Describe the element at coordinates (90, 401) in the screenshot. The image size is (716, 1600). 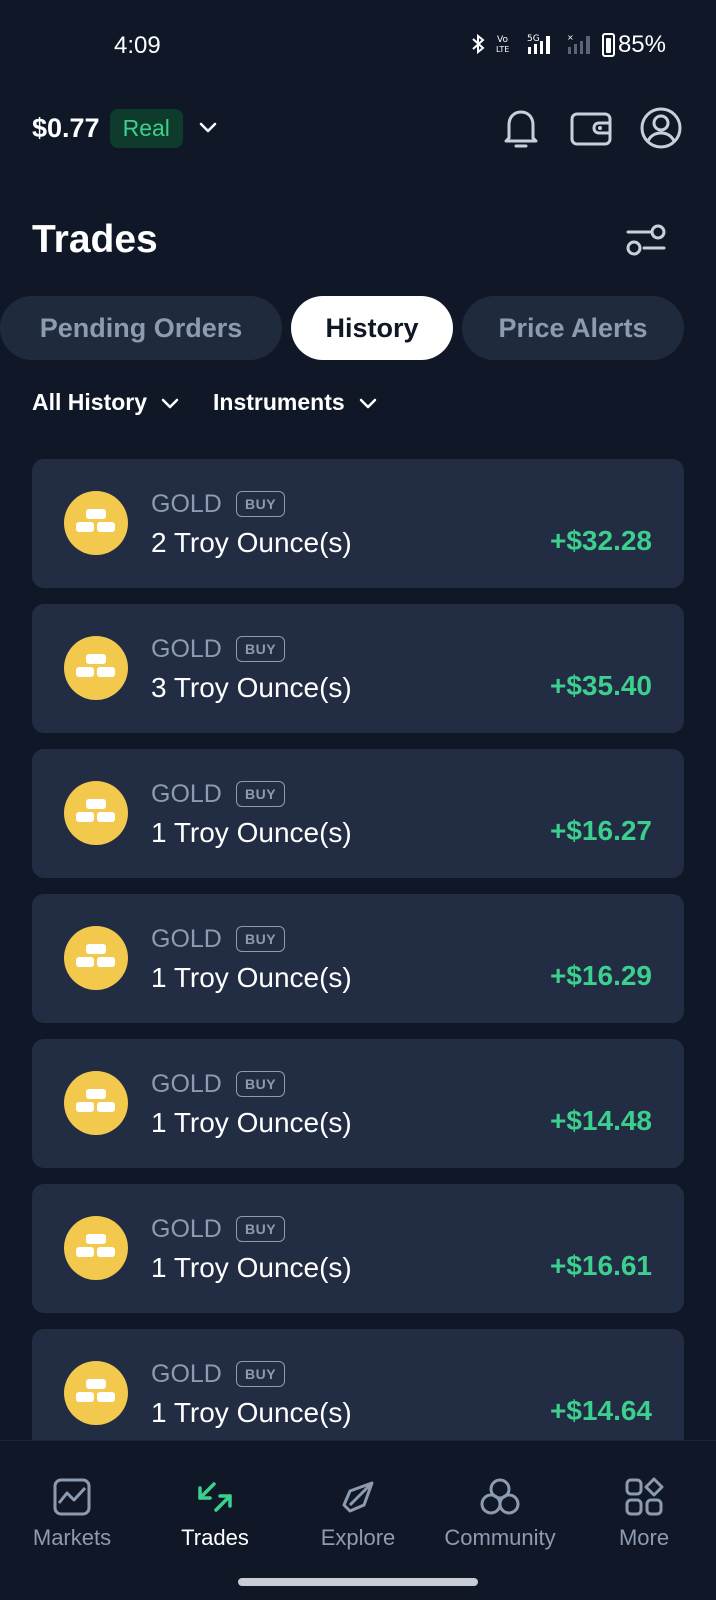
I see `history-filter-label: All History` at that location.